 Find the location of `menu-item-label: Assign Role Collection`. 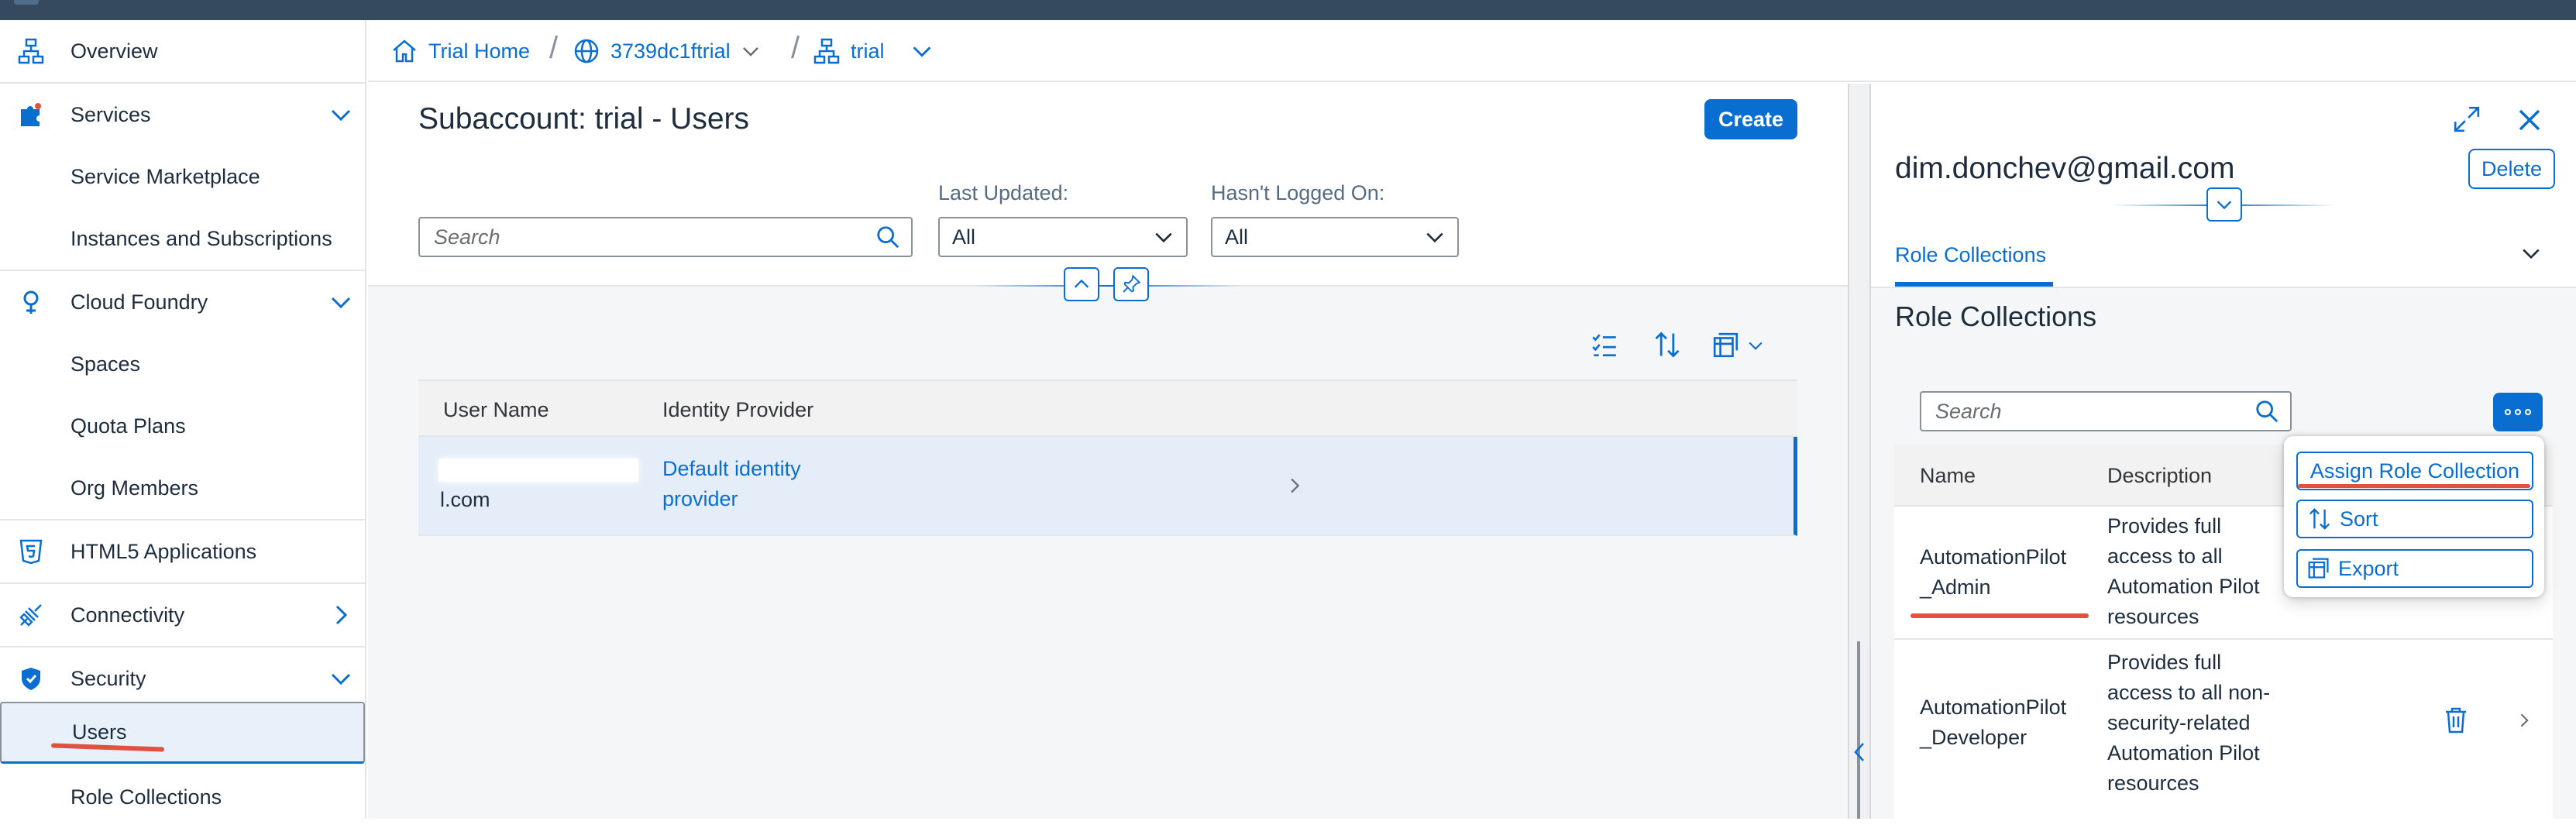

menu-item-label: Assign Role Collection is located at coordinates (2414, 471).